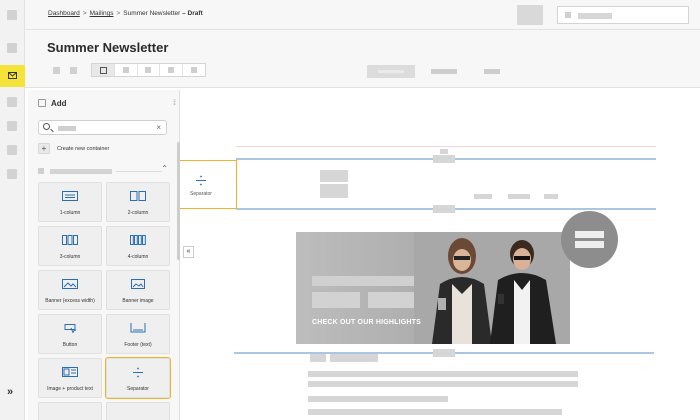 The height and width of the screenshot is (420, 700). I want to click on banner-wide-icon, so click(70, 284).